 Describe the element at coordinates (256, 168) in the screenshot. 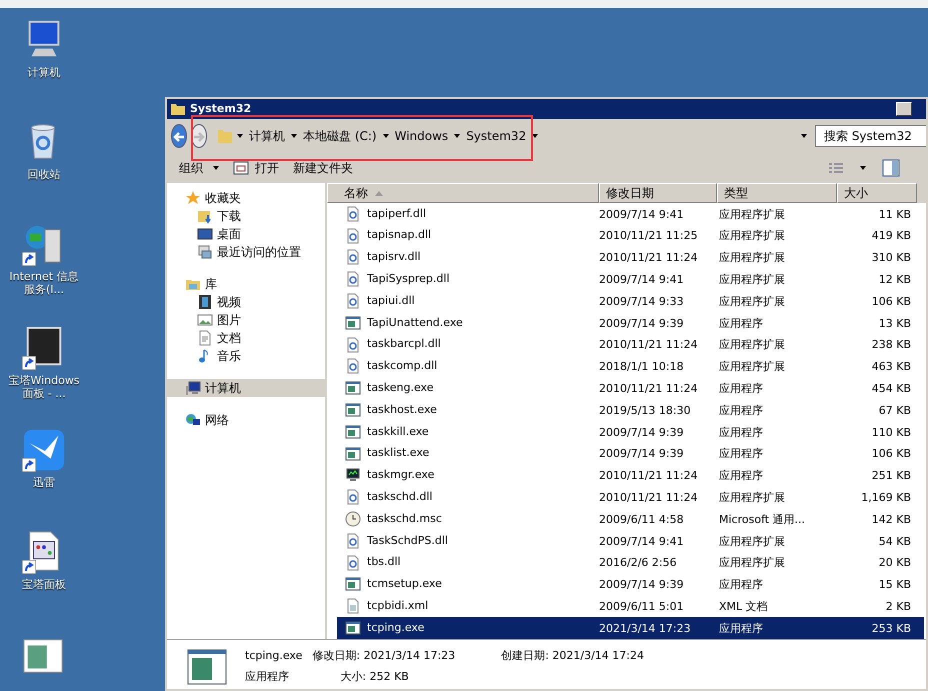

I see `toolbar-button: 打开` at that location.